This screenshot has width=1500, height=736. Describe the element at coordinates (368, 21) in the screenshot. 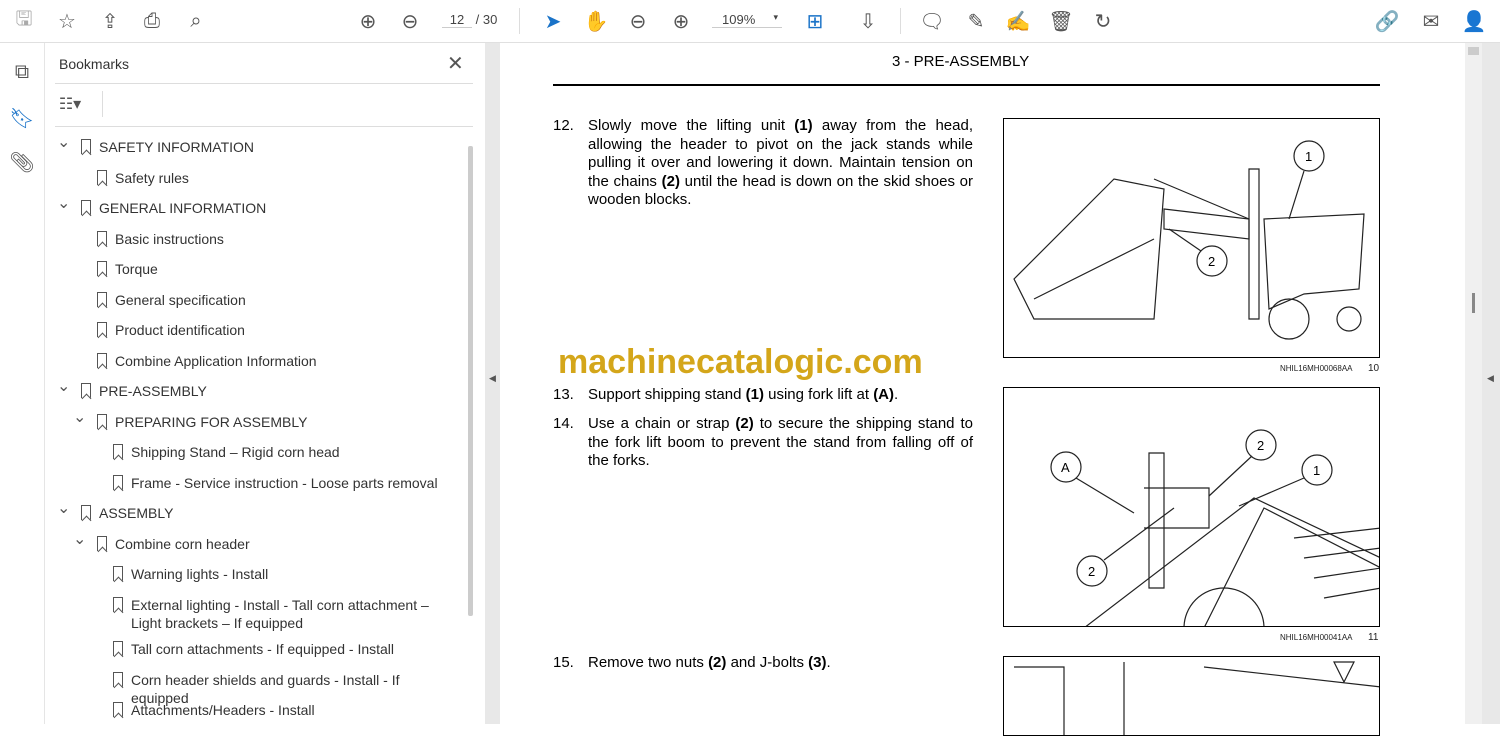

I see `previous-page-icon: ⊕︎` at that location.